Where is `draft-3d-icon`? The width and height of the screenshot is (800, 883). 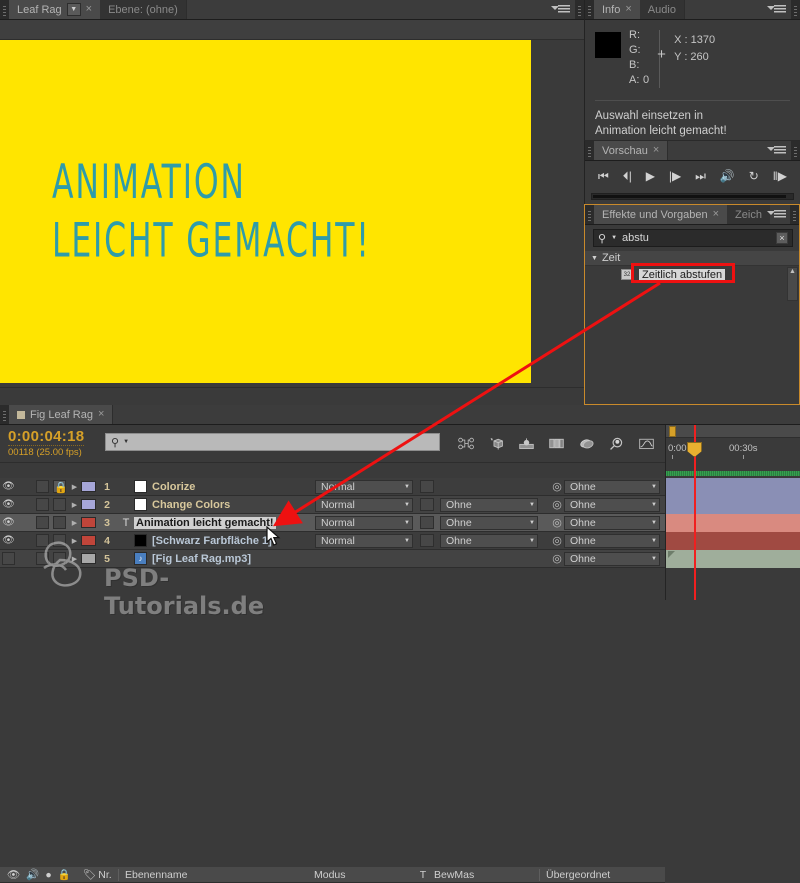 draft-3d-icon is located at coordinates (496, 443).